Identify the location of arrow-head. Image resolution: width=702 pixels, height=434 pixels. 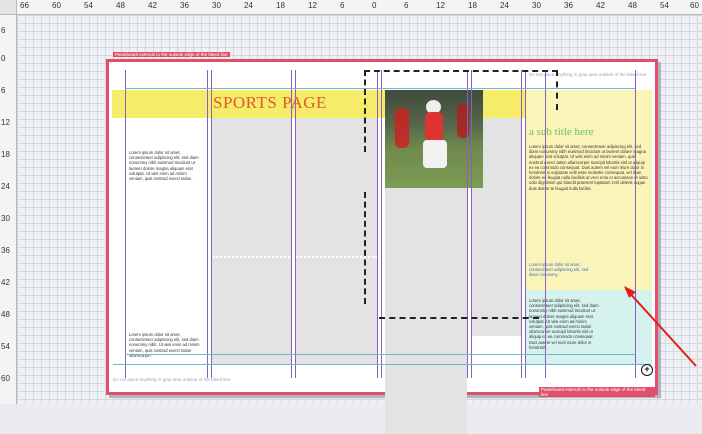
(630, 292).